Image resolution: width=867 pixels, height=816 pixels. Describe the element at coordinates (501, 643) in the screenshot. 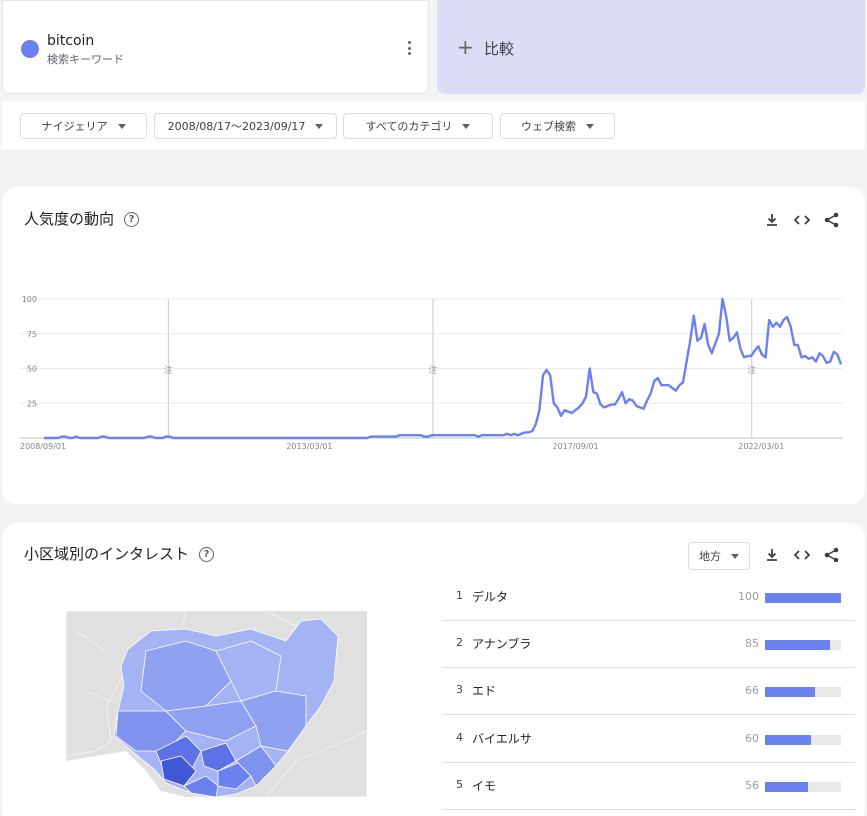

I see `region-name: アナンブラ` at that location.